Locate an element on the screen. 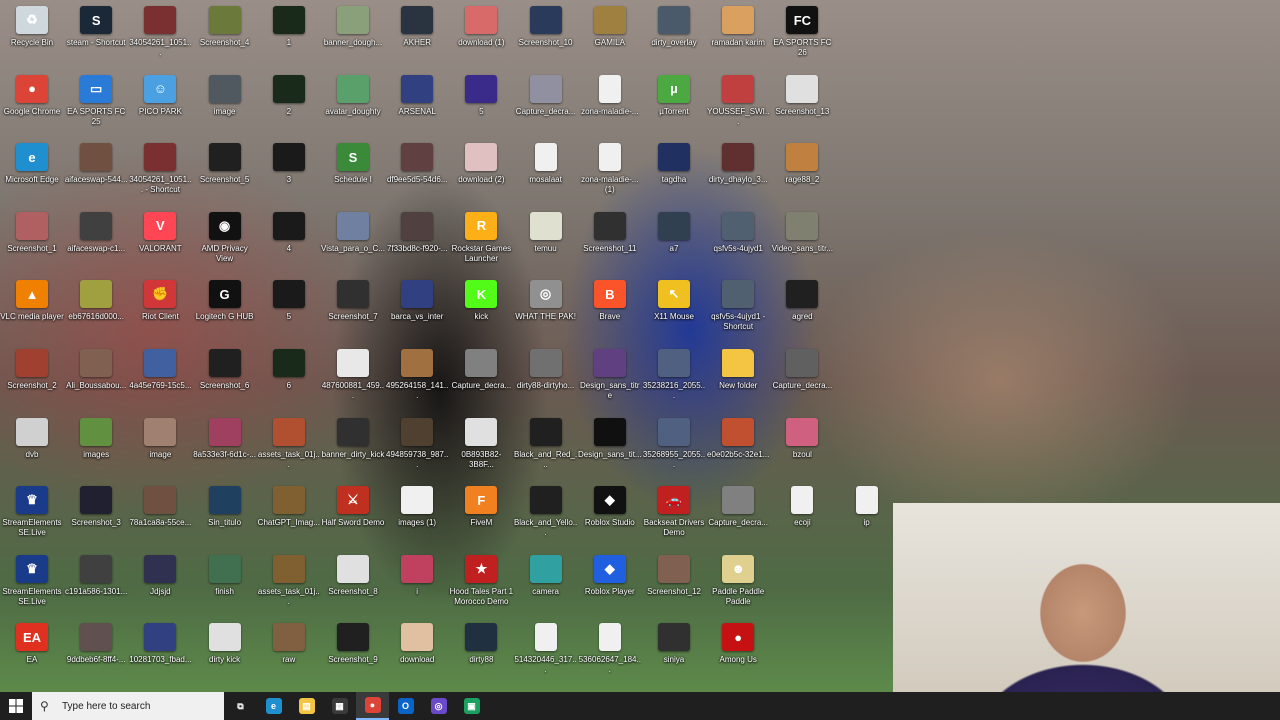 Image resolution: width=1280 pixels, height=720 pixels. desktop-icon: Screenshot_13 is located at coordinates (802, 95).